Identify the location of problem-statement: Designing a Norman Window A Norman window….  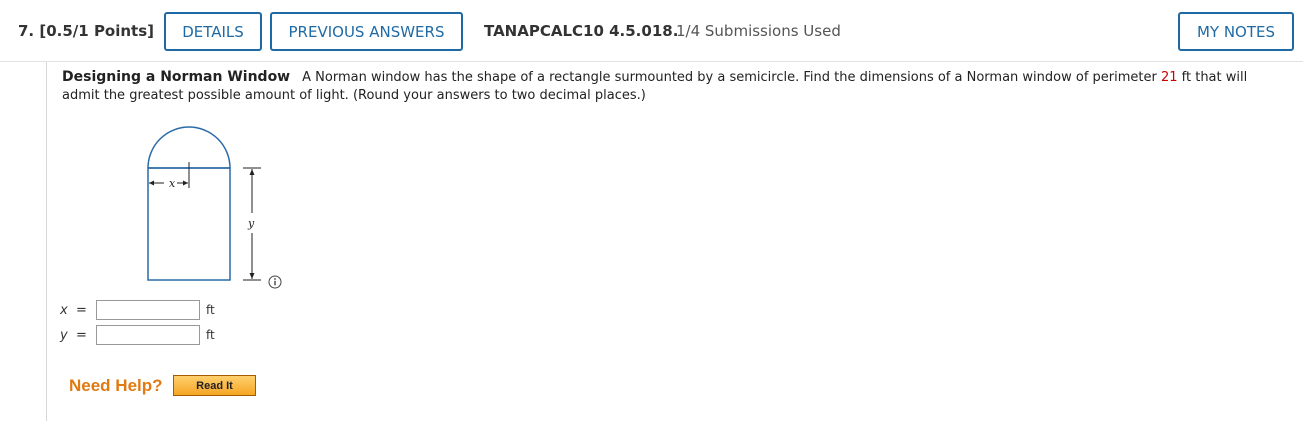
(672, 86).